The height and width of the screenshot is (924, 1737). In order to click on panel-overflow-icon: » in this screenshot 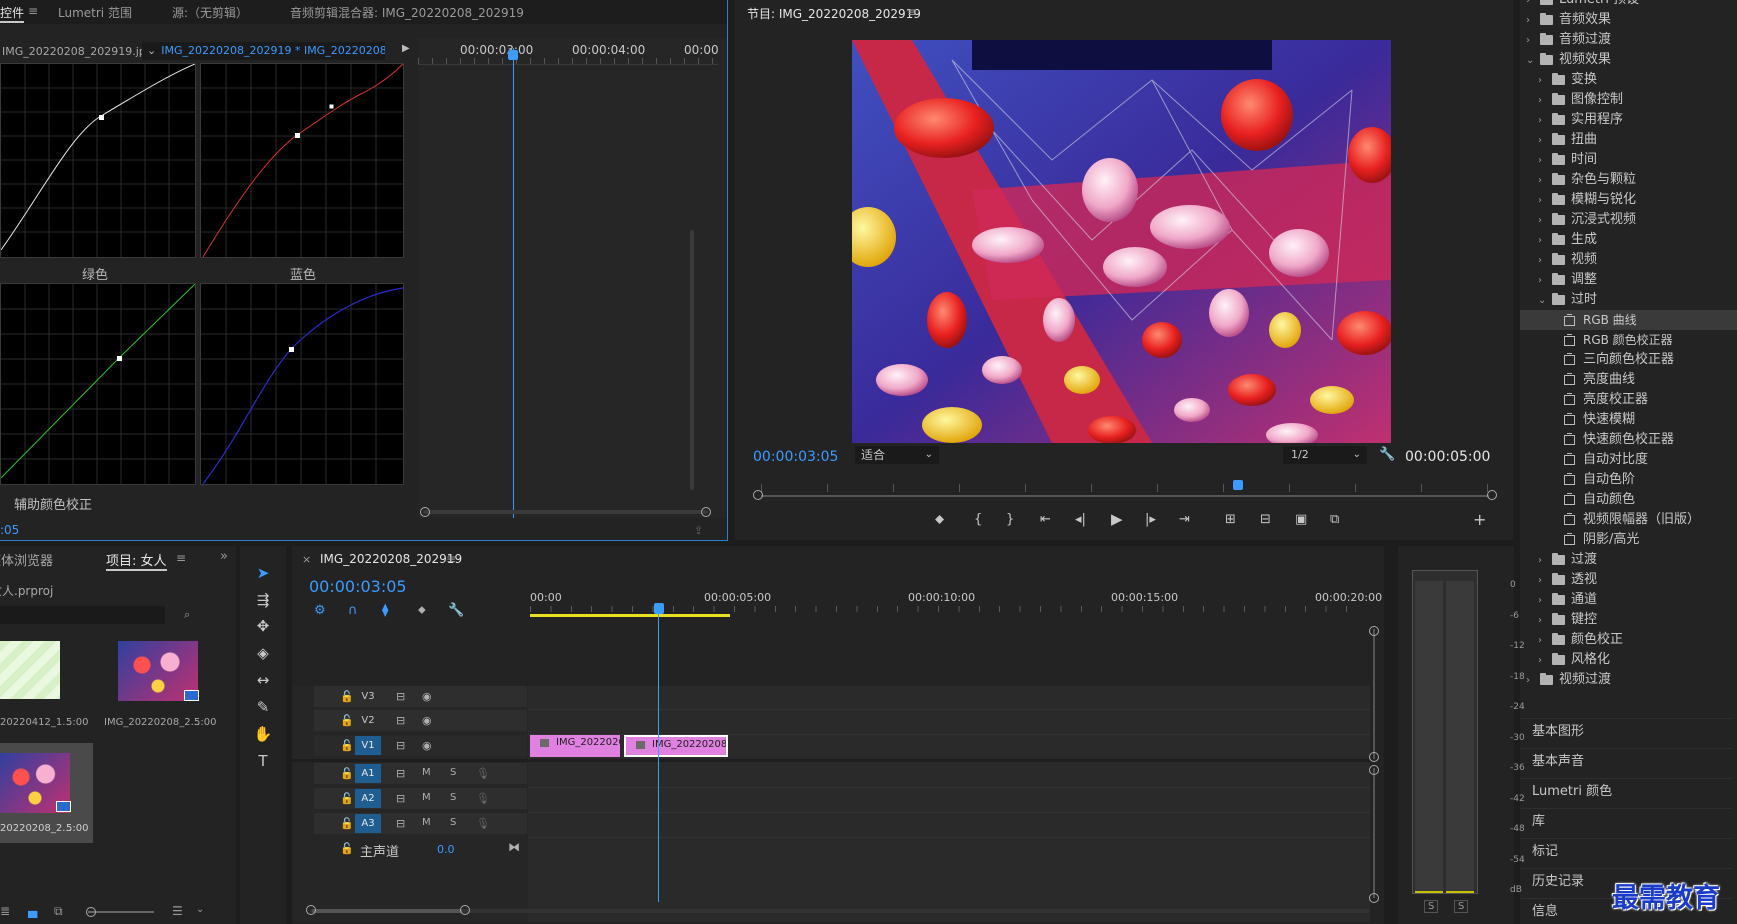, I will do `click(224, 556)`.